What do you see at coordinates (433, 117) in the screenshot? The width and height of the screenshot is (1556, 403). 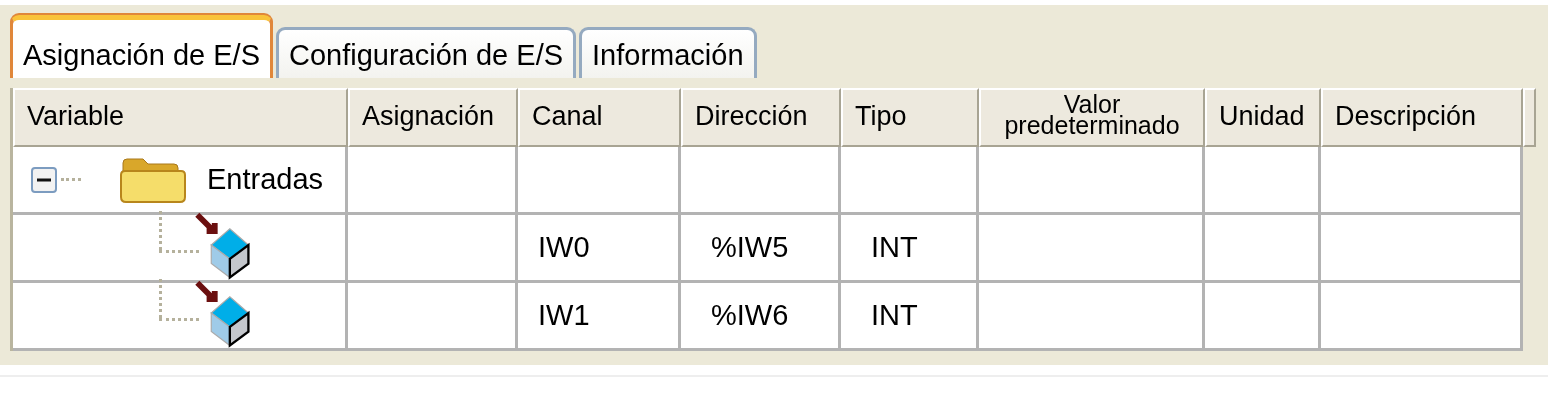 I see `column-header: Asignación` at bounding box center [433, 117].